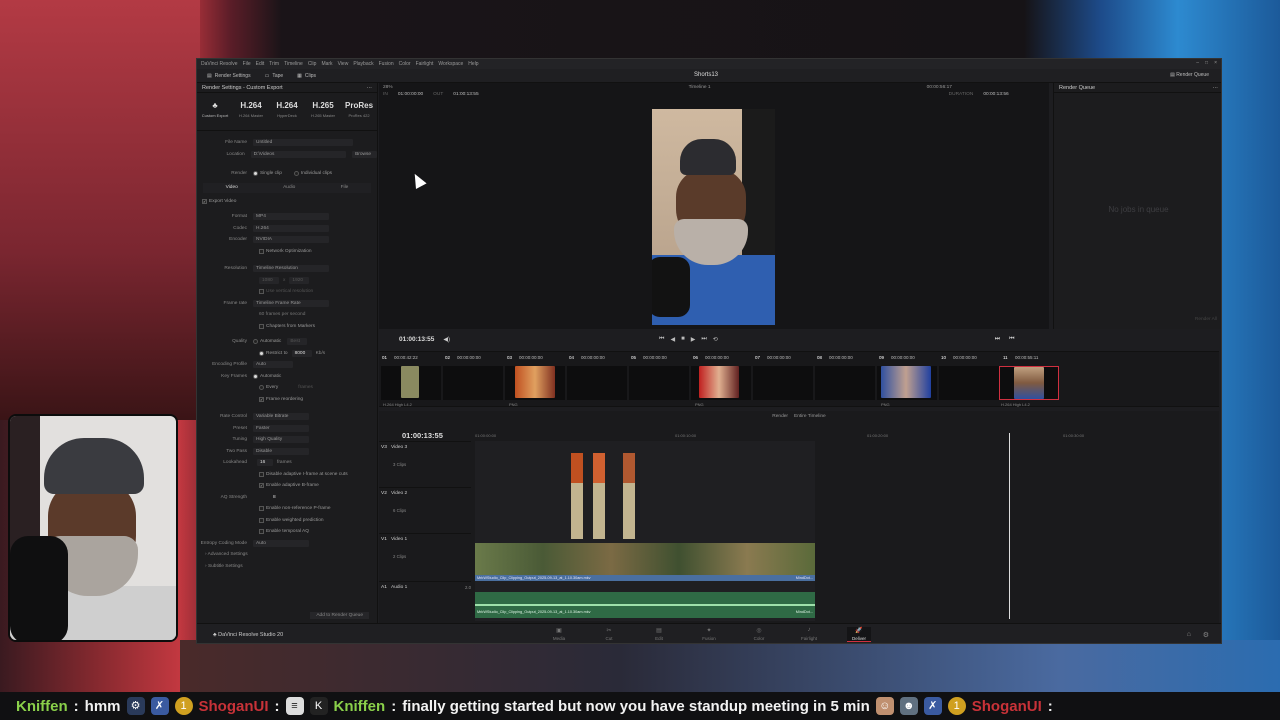 The image size is (1280, 720). I want to click on zoom-select: 28%, so click(388, 87).